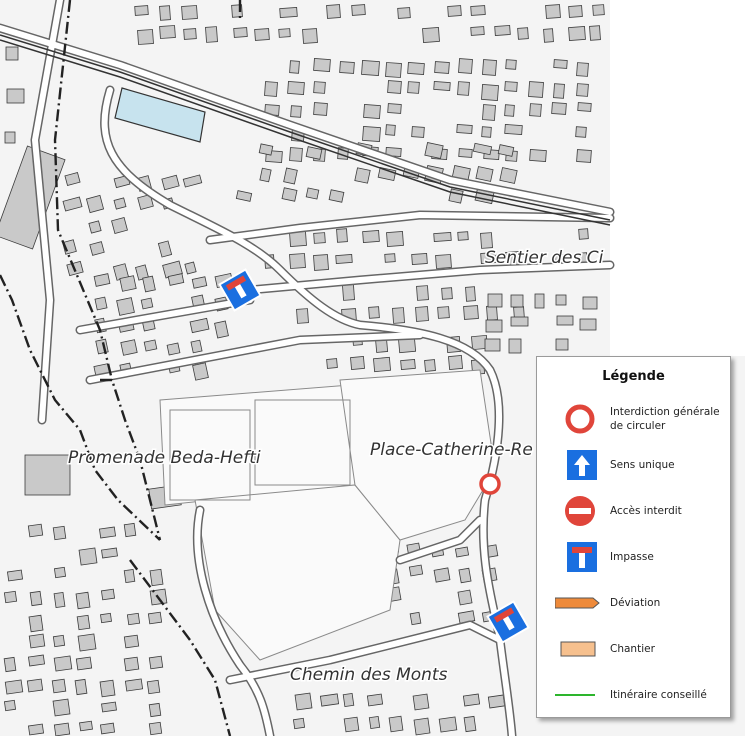 This screenshot has width=745, height=736. What do you see at coordinates (580, 465) in the screenshot?
I see `one-way-arrow-icon` at bounding box center [580, 465].